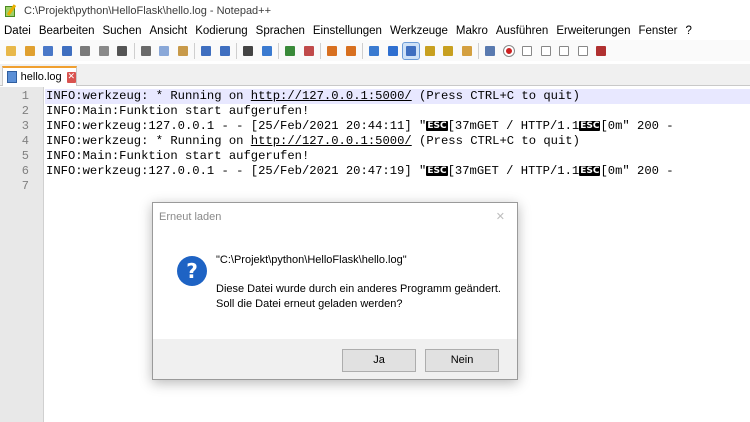 This screenshot has width=750, height=422. I want to click on menu-sprachen: Sprachen, so click(280, 31).